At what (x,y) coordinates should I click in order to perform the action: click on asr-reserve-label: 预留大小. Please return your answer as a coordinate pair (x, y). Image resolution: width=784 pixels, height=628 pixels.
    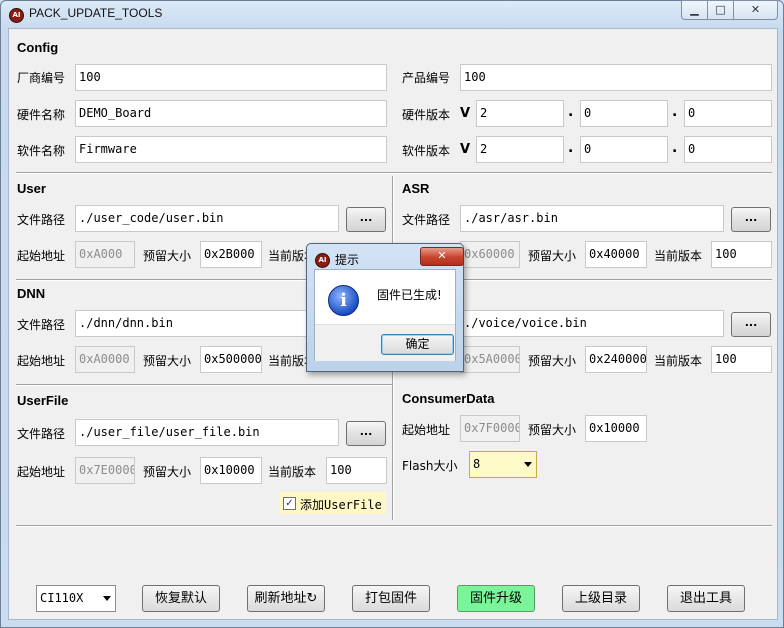
    Looking at the image, I should click on (552, 256).